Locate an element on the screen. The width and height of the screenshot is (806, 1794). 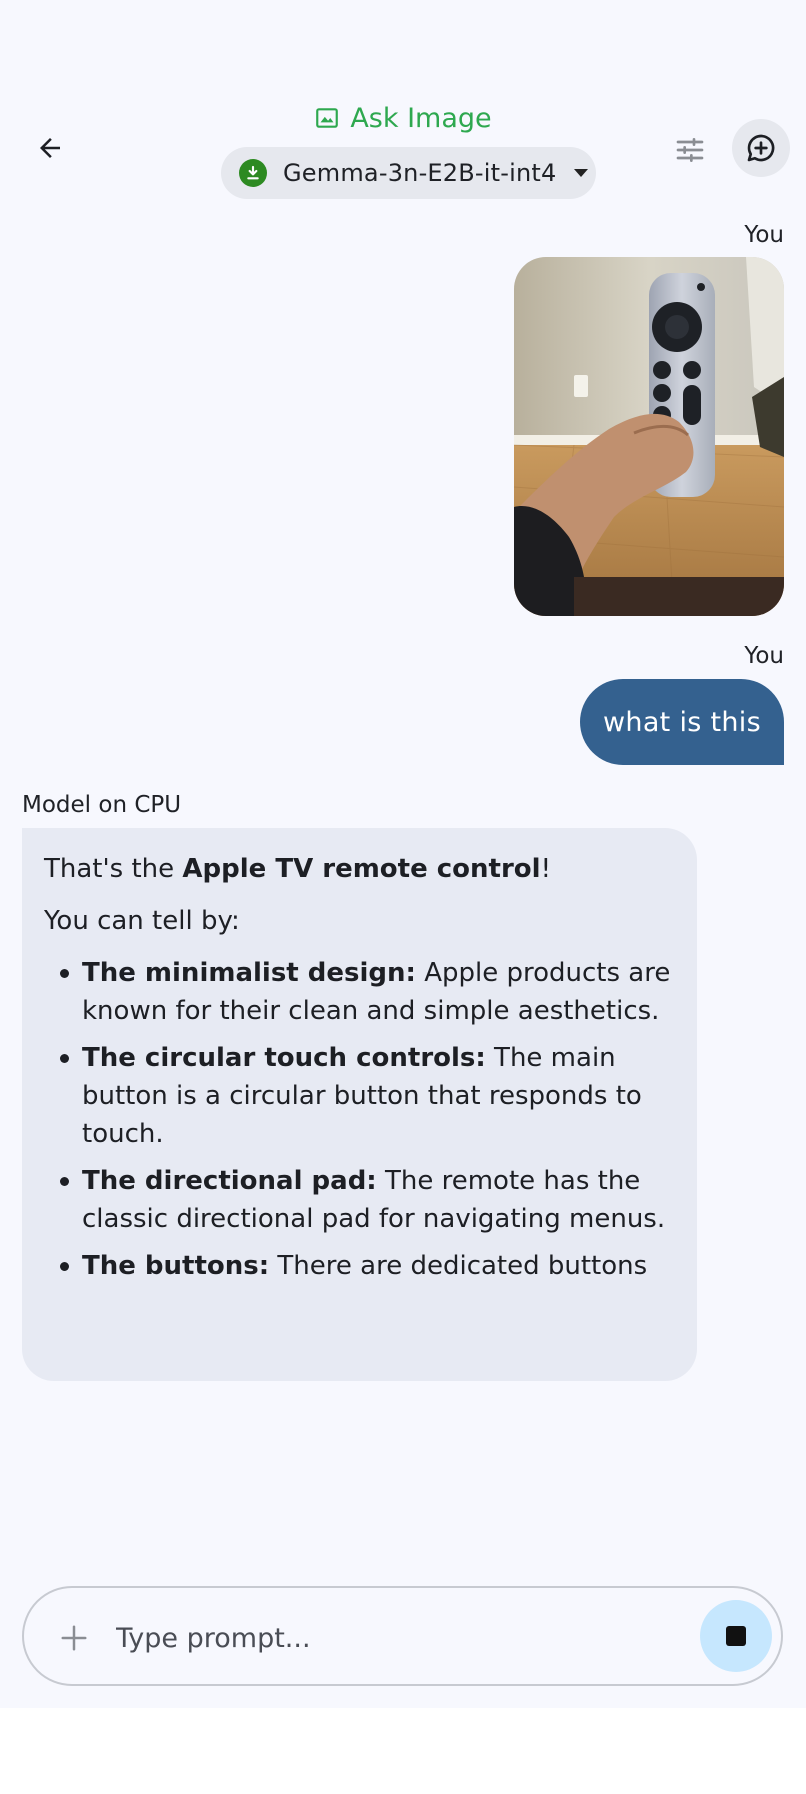
model-selector: Gemma-3n-E2B-it-int4 is located at coordinates (408, 173).